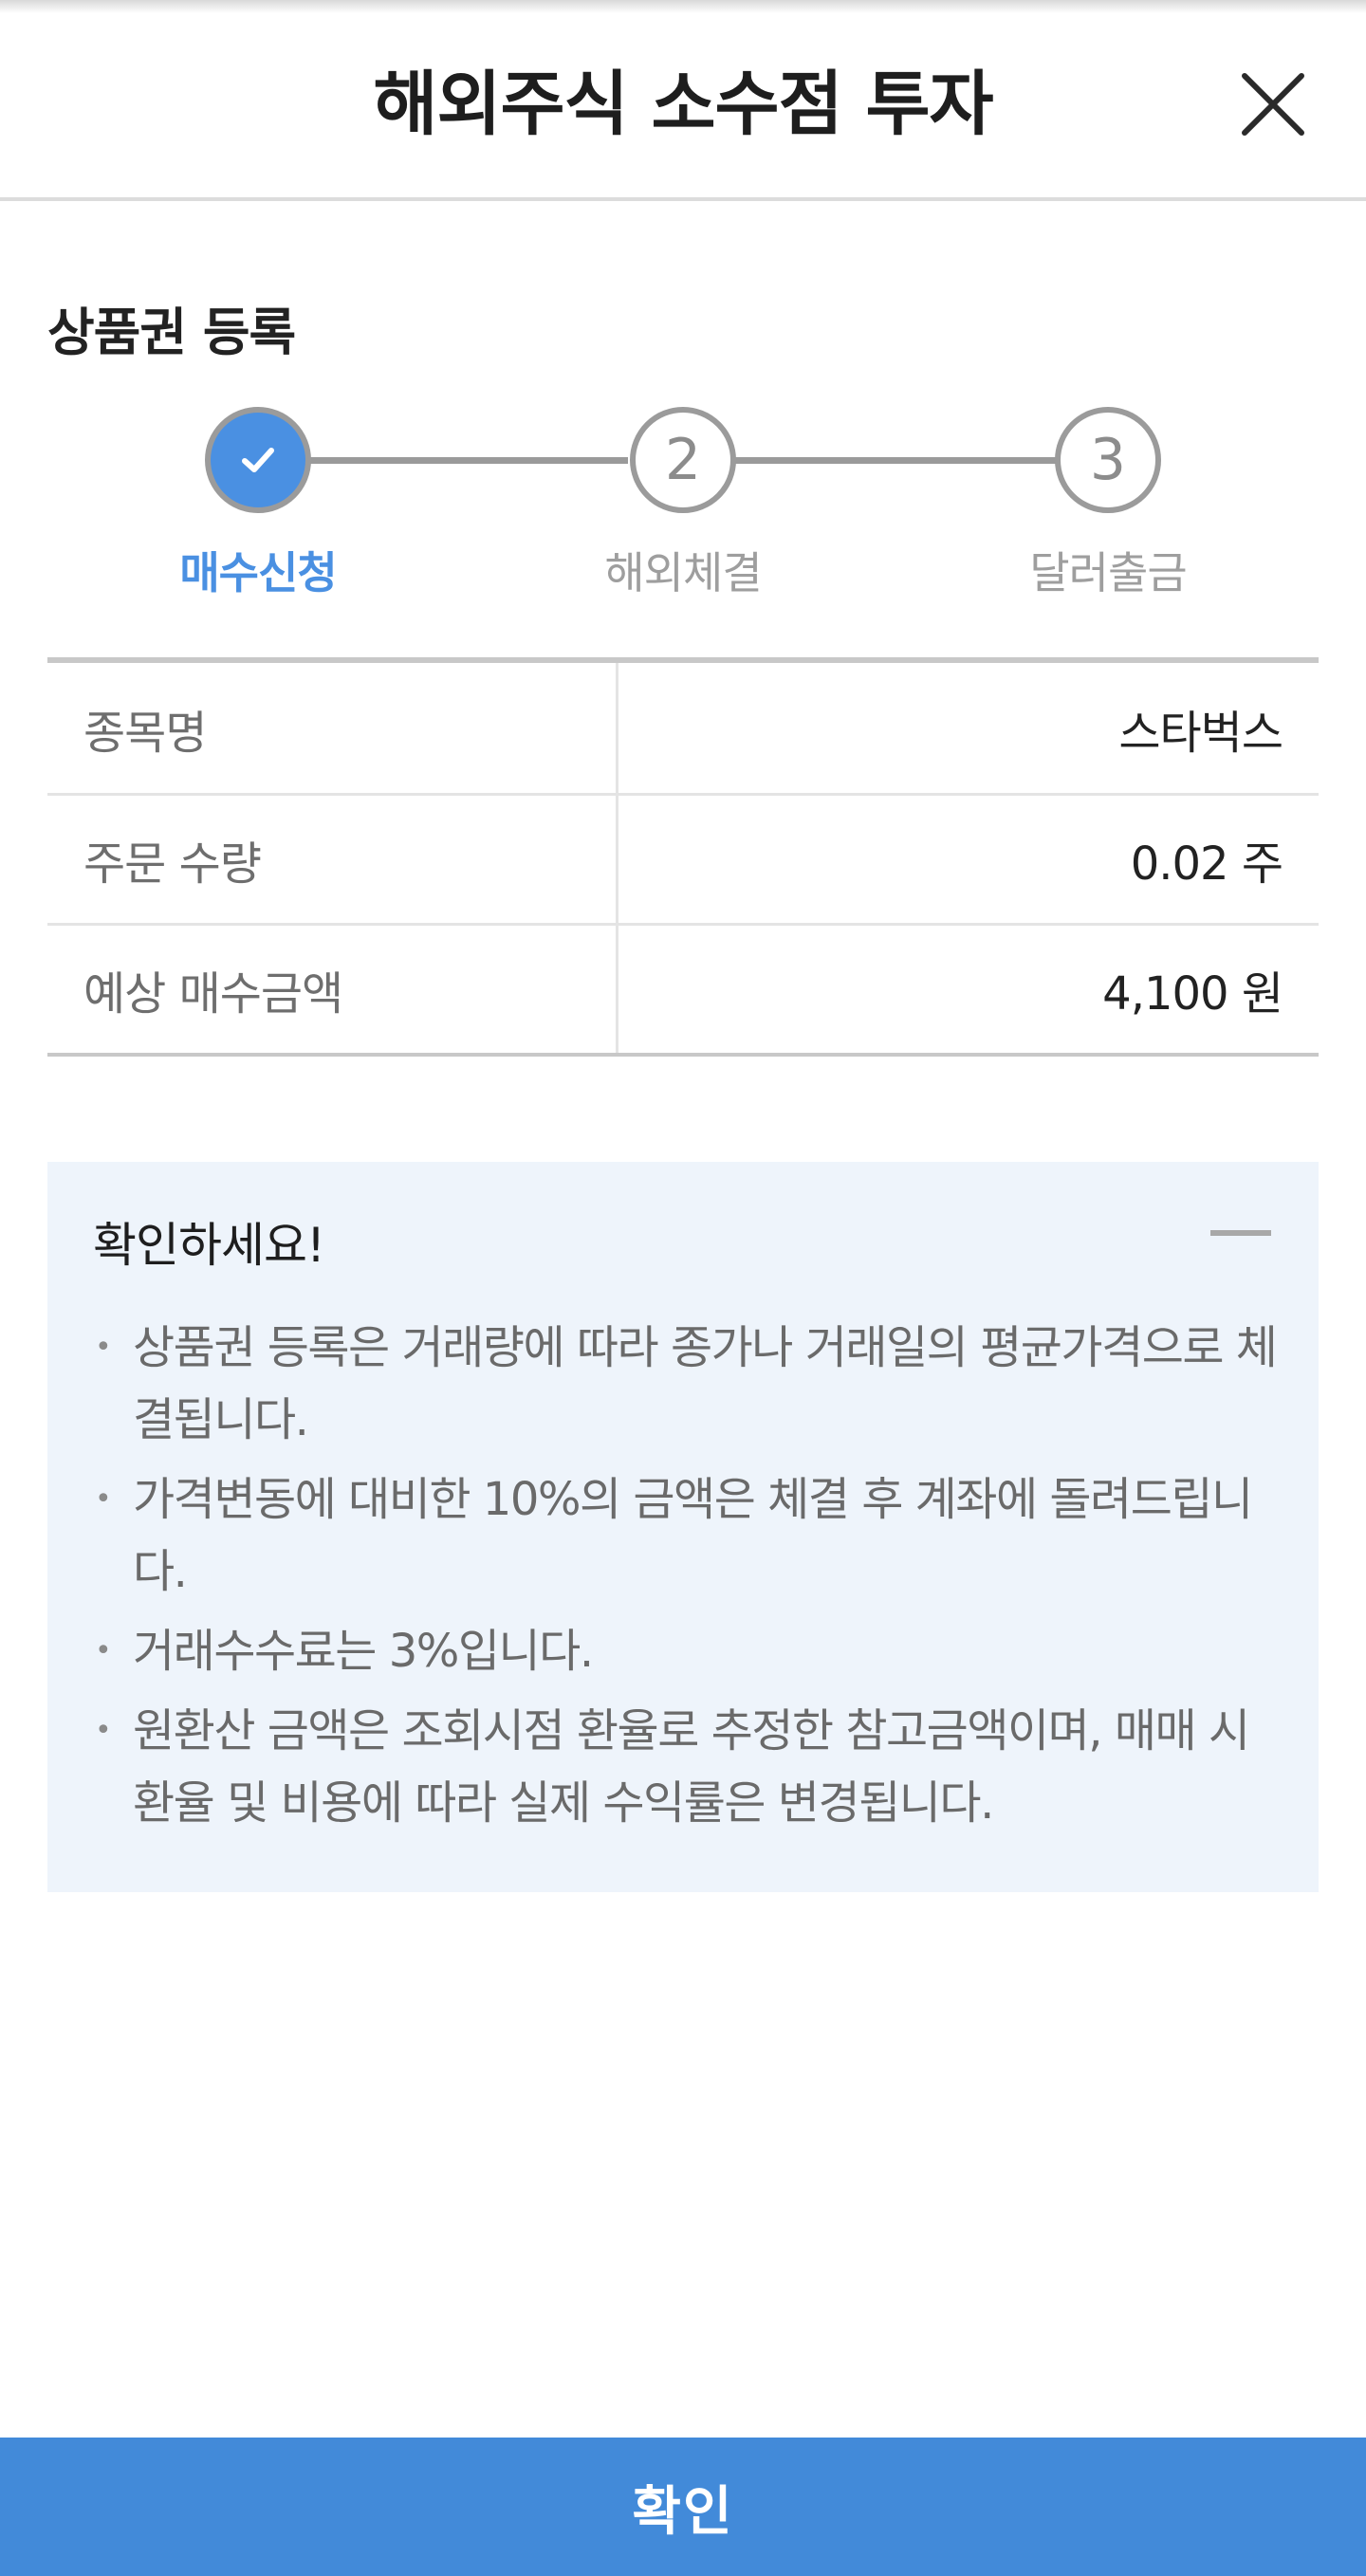 This screenshot has height=2576, width=1366. I want to click on list-item: • 가격변동에 대비한 10%의 금액은 체결 후 계좌에 돌려드립니다., so click(691, 1535).